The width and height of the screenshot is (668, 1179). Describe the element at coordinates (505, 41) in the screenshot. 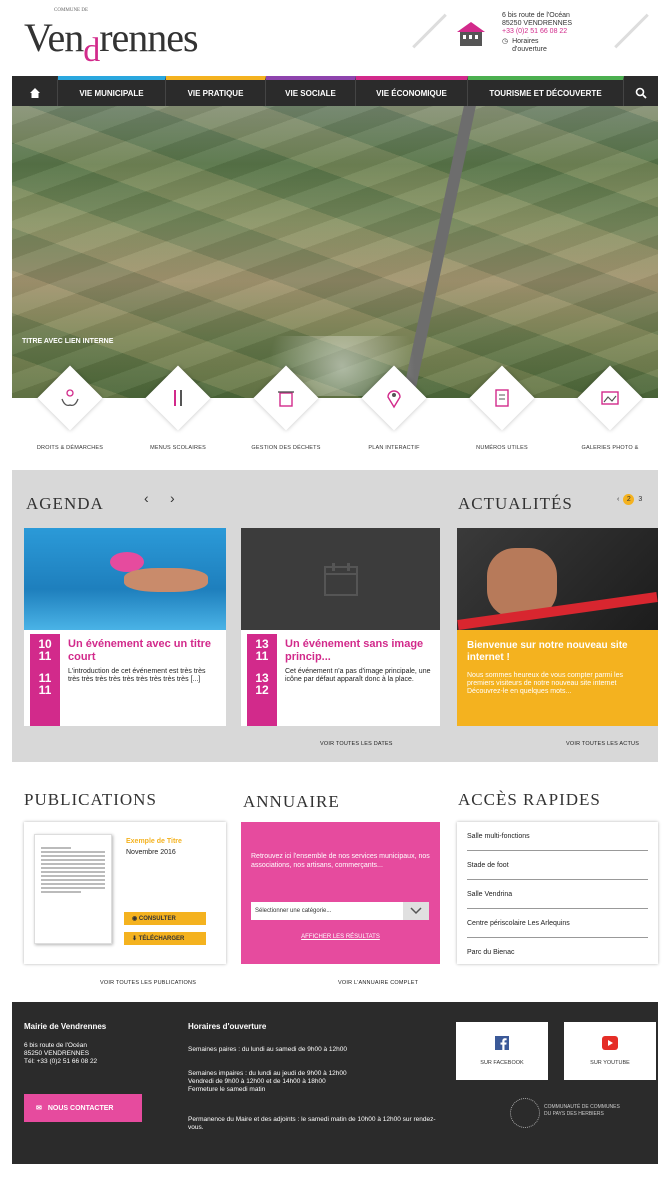

I see `clock-icon: ◷` at that location.